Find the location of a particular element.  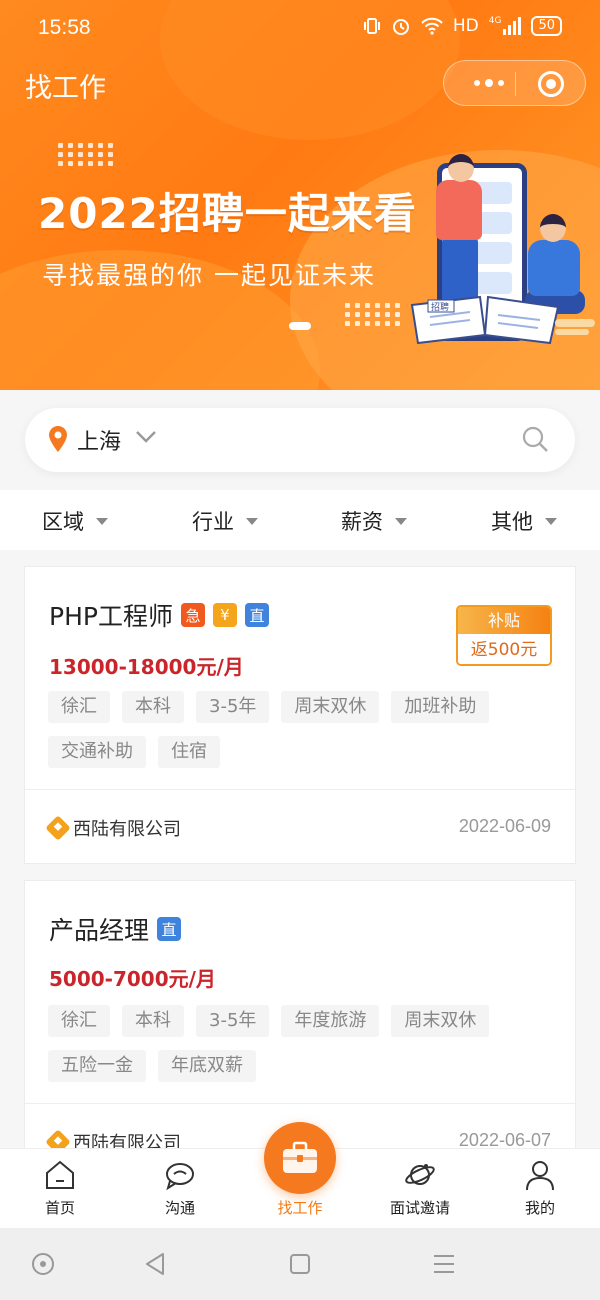

filter-label: 区域 is located at coordinates (63, 522).